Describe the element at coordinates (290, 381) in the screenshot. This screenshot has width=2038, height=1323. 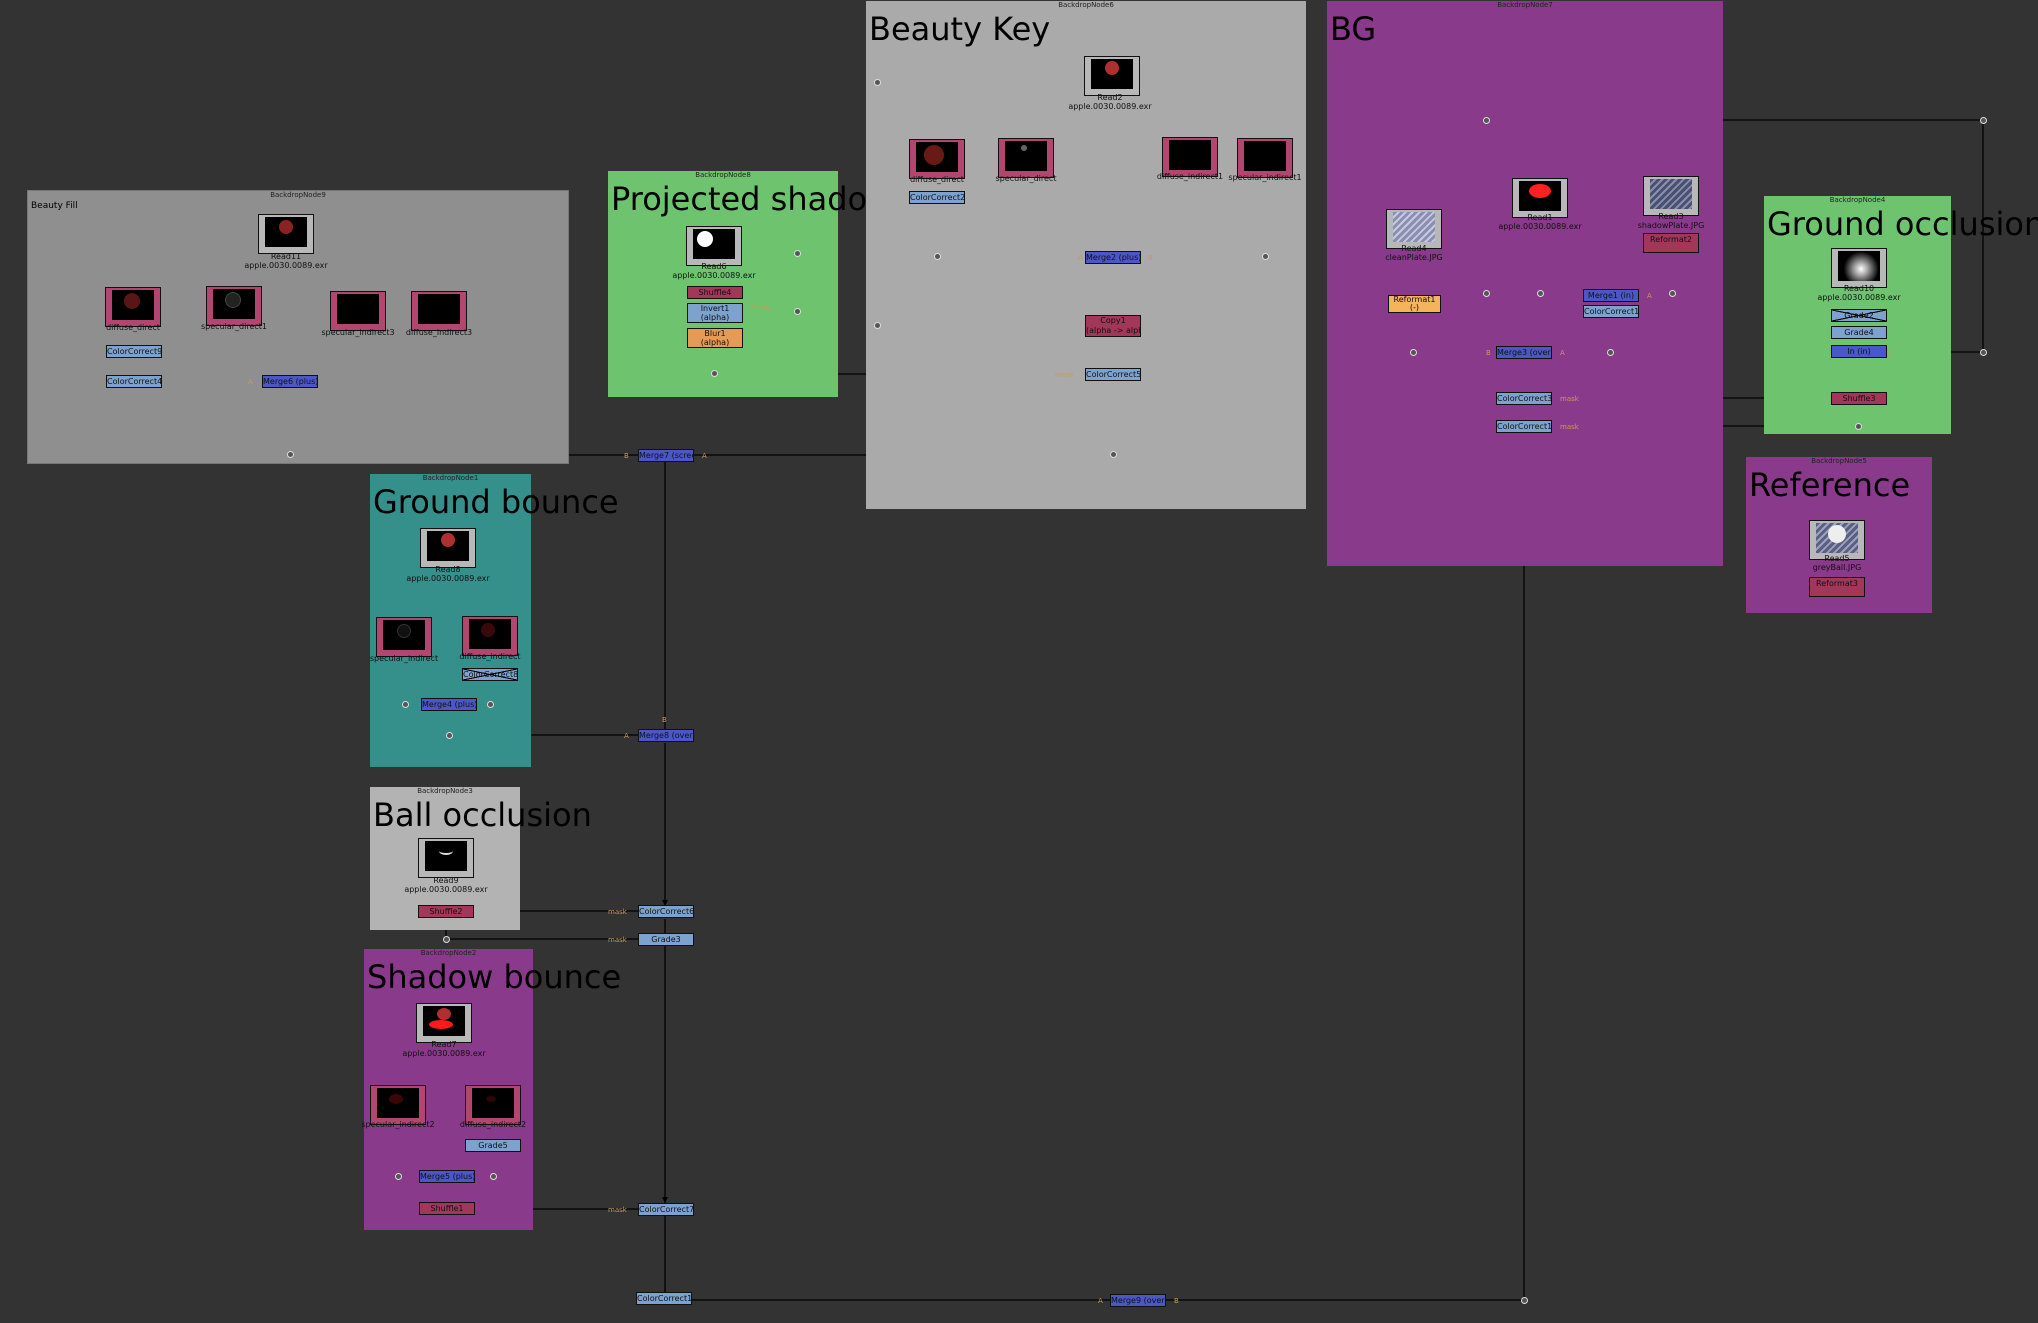
I see `node-merge6: Merge6 (plus)` at that location.